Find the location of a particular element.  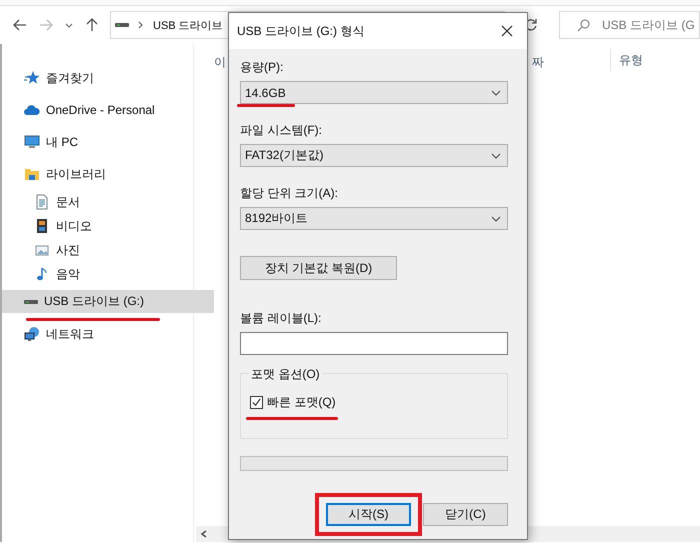

checkbox-label: 빠른 포맷(Q) is located at coordinates (301, 402).